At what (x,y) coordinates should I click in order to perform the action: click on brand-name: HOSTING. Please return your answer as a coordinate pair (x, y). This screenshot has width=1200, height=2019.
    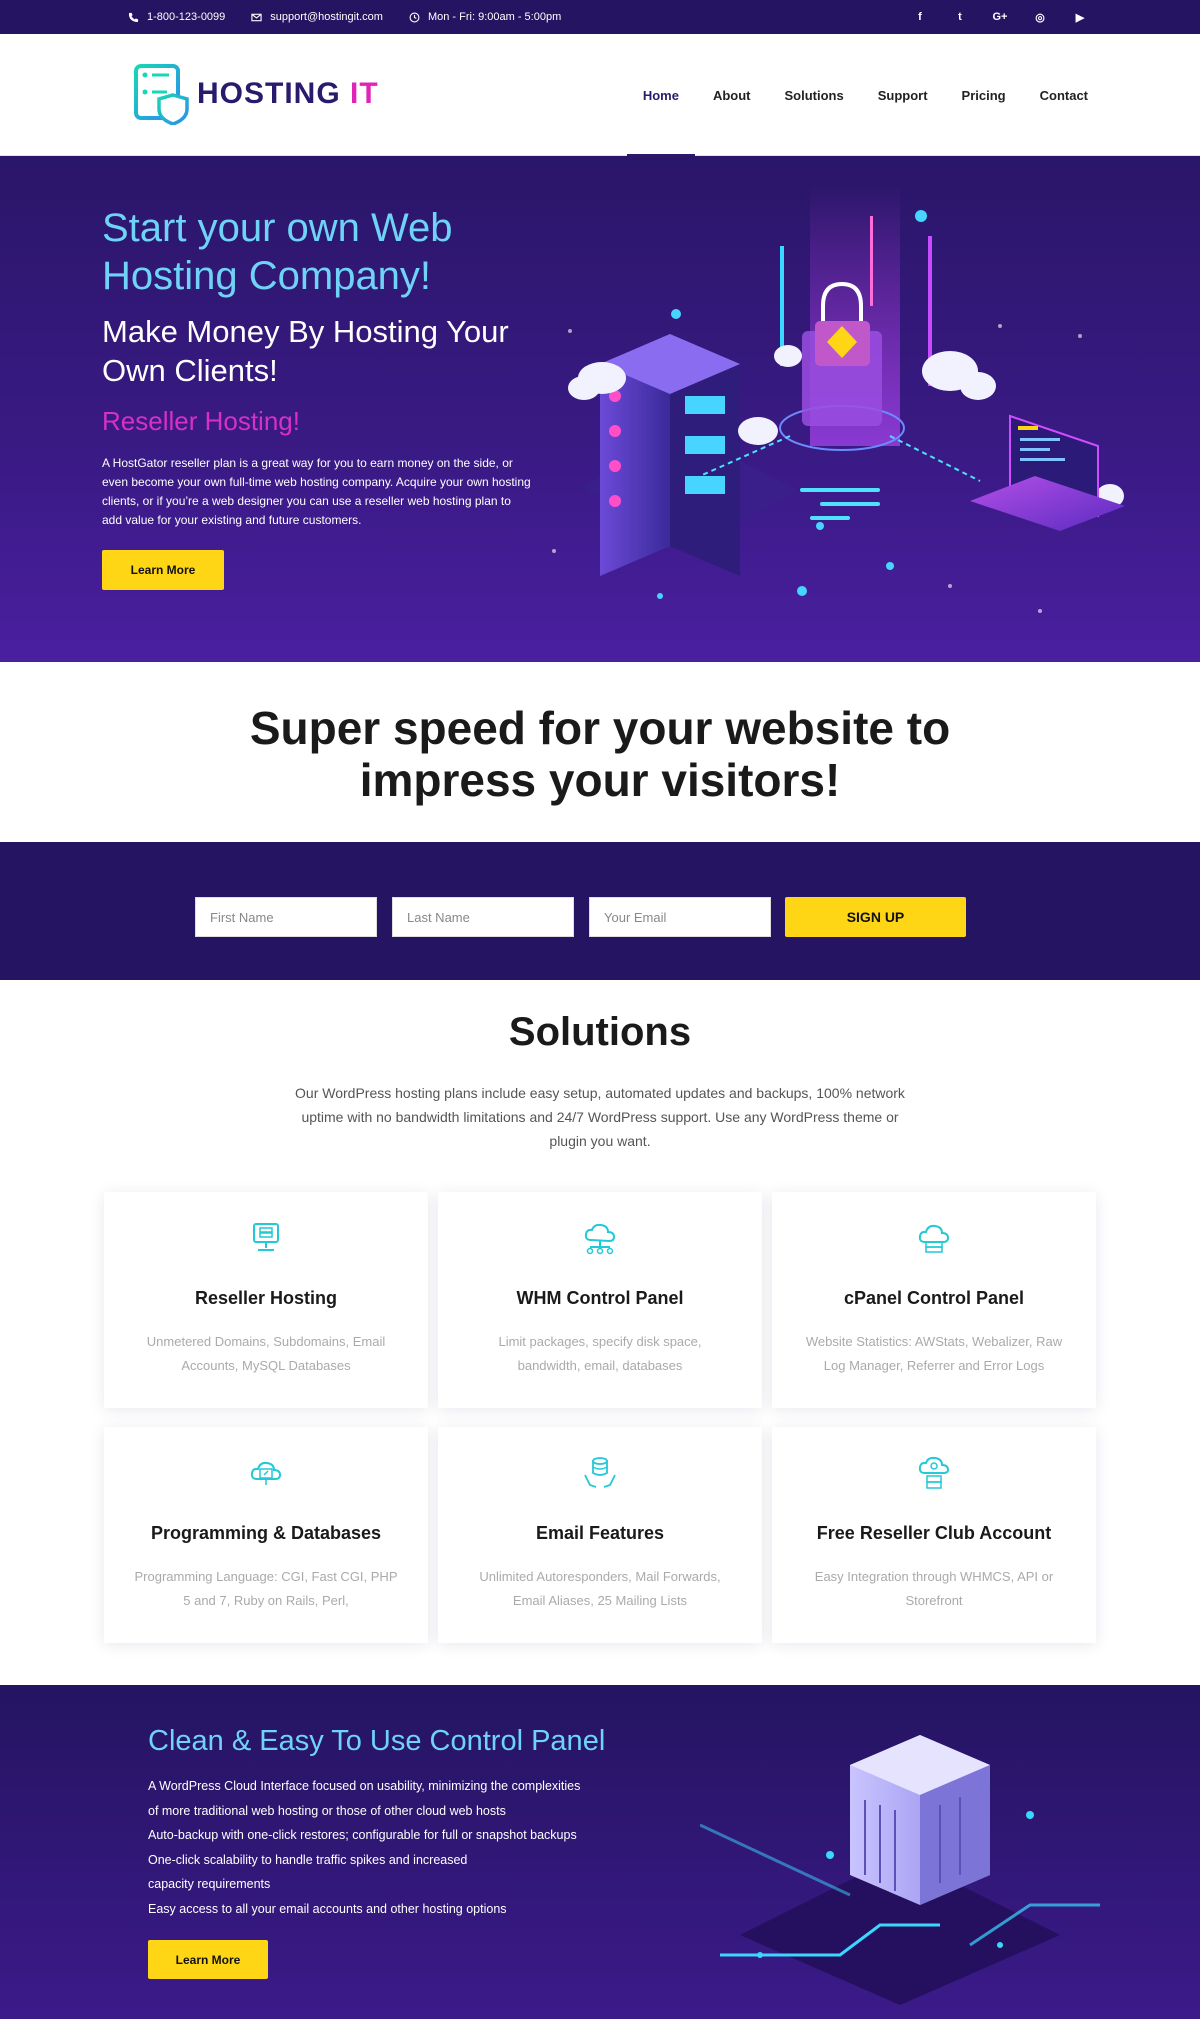
    Looking at the image, I should click on (269, 93).